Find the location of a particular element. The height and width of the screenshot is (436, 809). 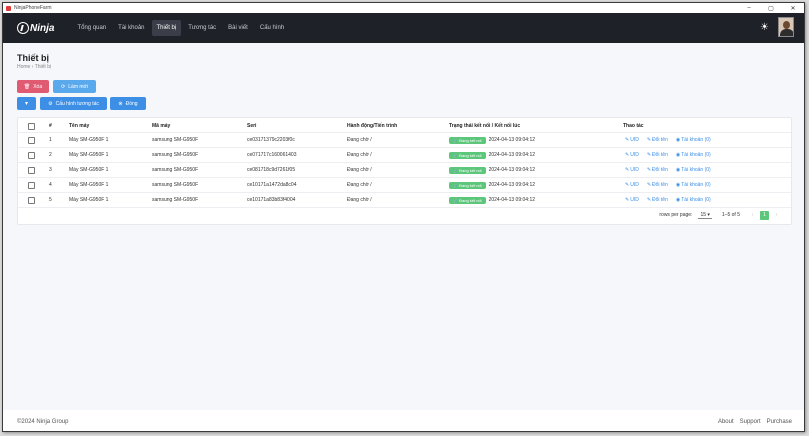

row-index: 4 is located at coordinates (50, 185).